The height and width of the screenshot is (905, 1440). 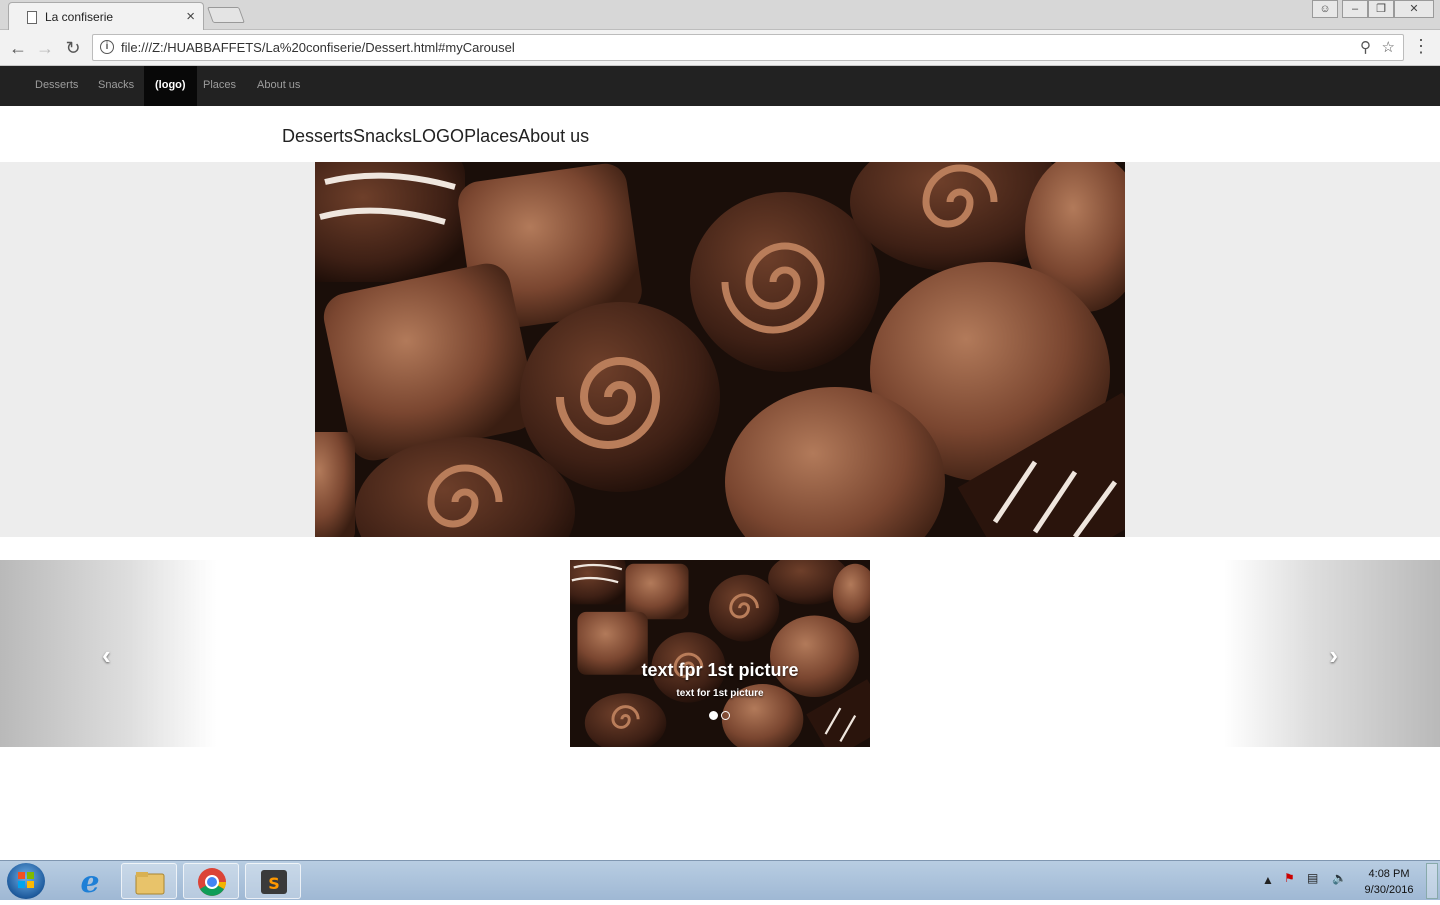 I want to click on nav-about-us: About us, so click(x=278, y=86).